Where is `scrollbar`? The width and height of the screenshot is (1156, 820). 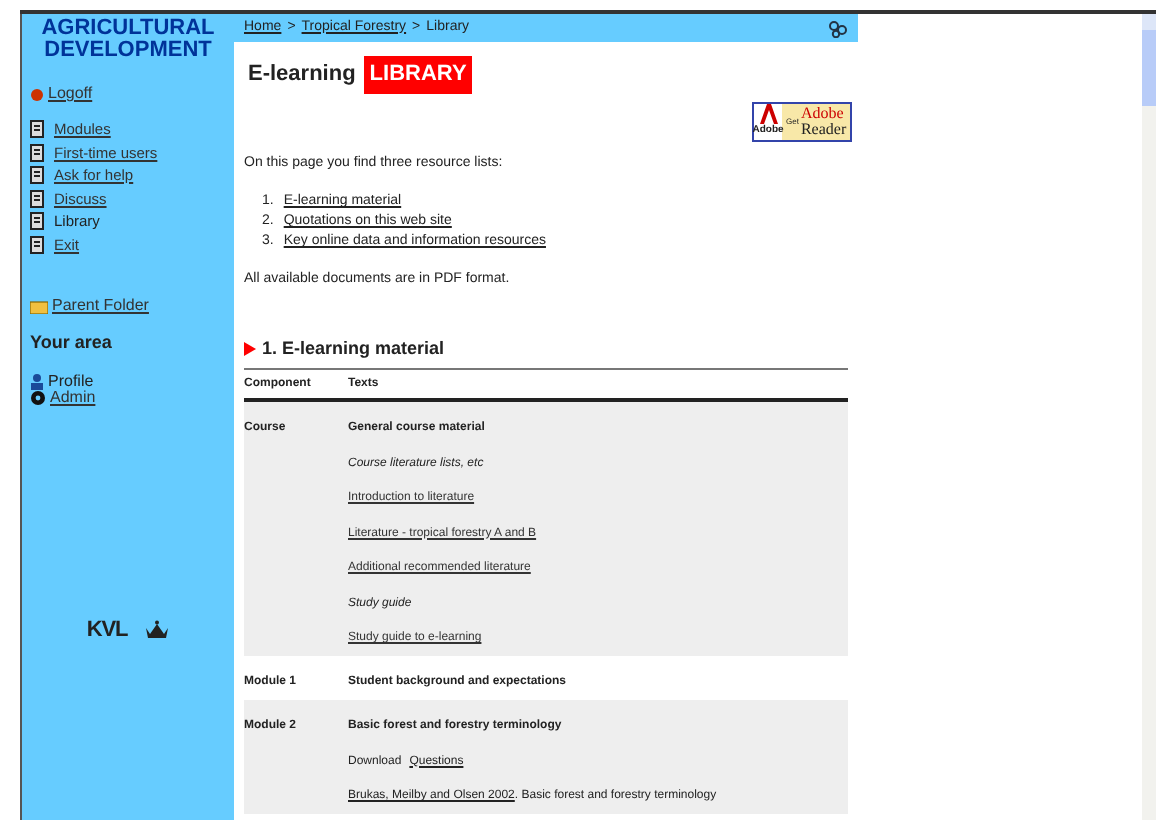 scrollbar is located at coordinates (1149, 417).